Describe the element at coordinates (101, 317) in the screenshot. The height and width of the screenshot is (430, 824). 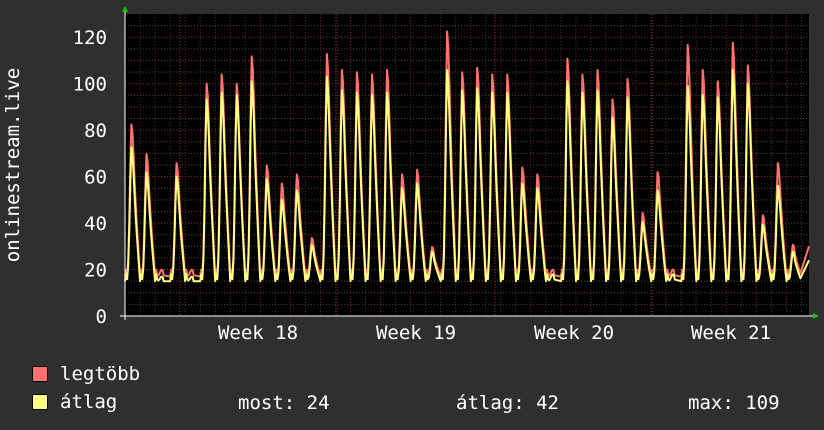
I see `y-tick-label: 0` at that location.